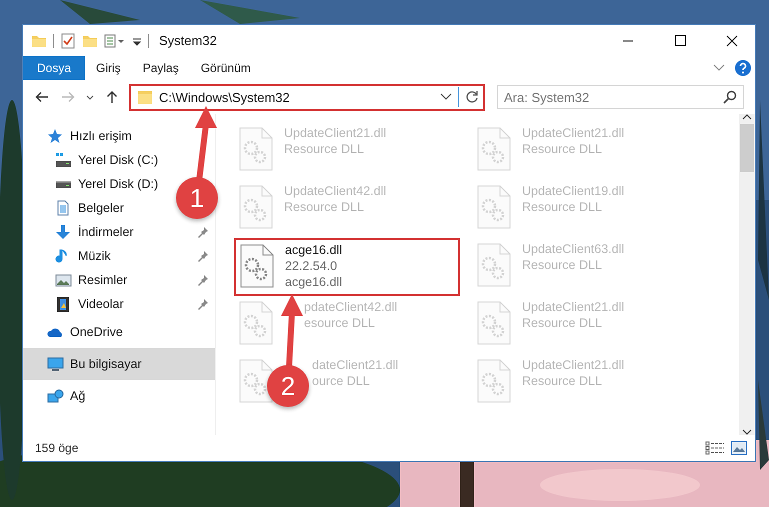 The image size is (769, 507). Describe the element at coordinates (739, 448) in the screenshot. I see `large-icons-view-icon` at that location.